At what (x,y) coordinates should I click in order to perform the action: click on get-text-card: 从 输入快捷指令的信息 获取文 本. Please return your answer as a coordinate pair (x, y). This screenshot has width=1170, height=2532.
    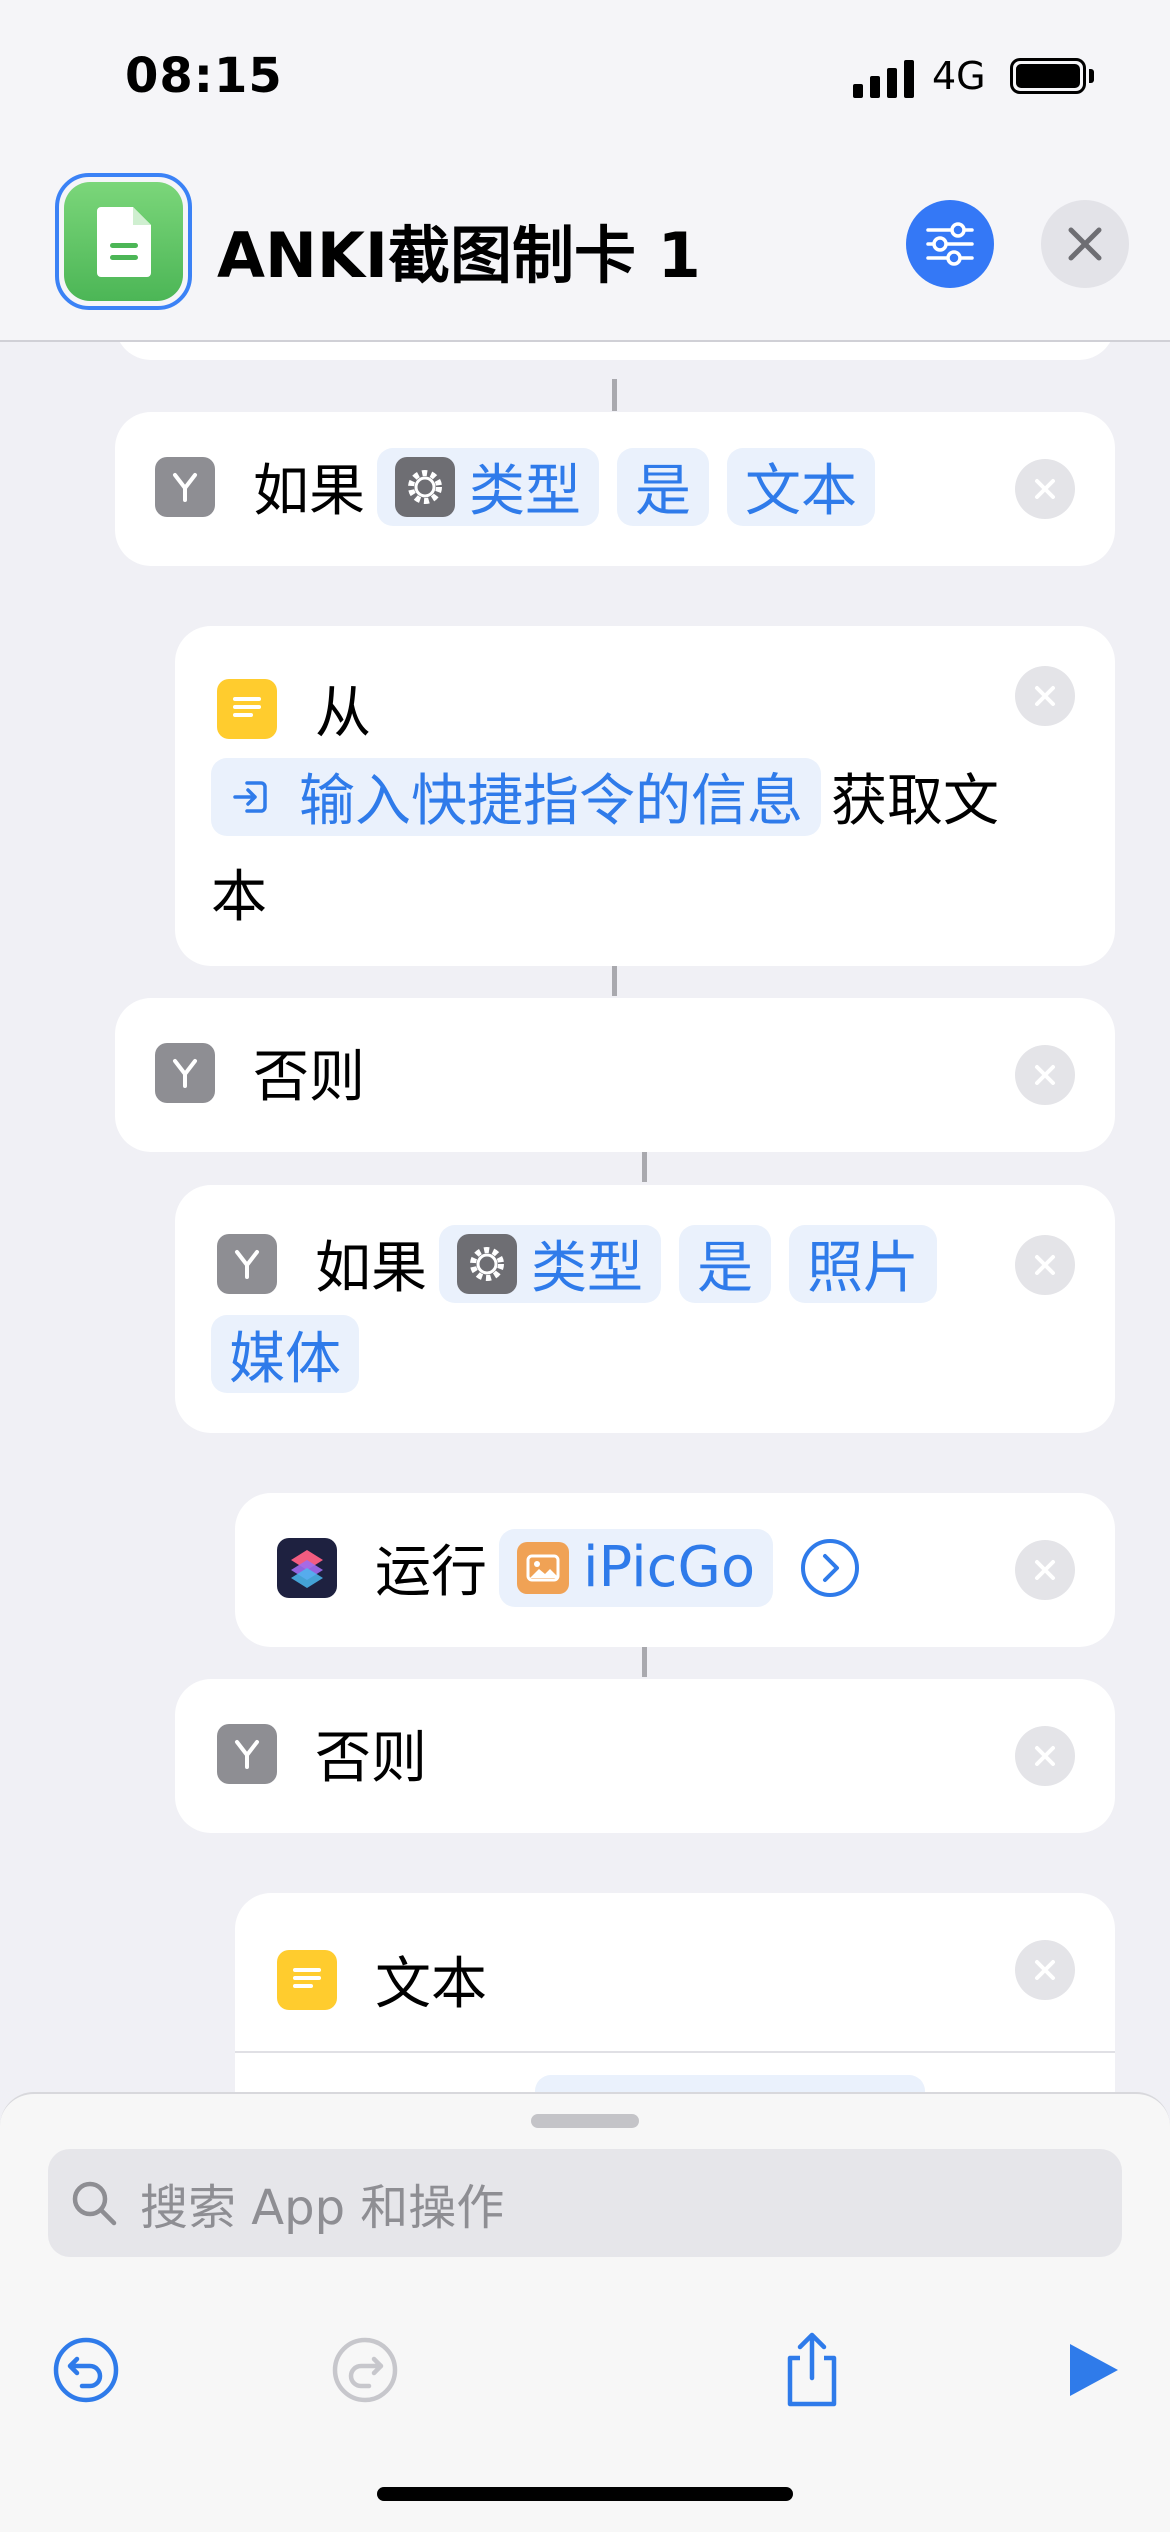
    Looking at the image, I should click on (645, 796).